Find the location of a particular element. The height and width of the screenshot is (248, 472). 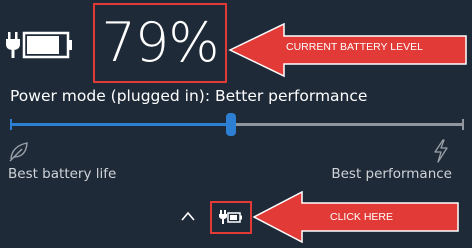

power-mode-slider-thumb is located at coordinates (231, 124).